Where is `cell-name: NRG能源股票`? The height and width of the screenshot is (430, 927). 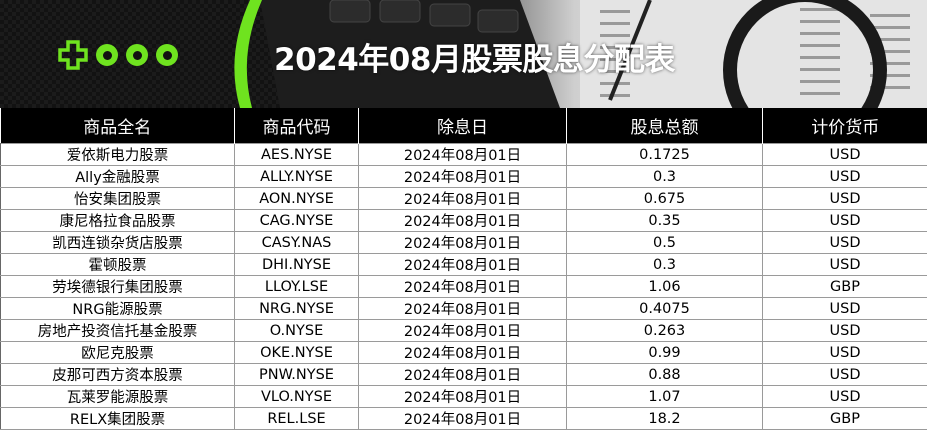 cell-name: NRG能源股票 is located at coordinates (118, 309).